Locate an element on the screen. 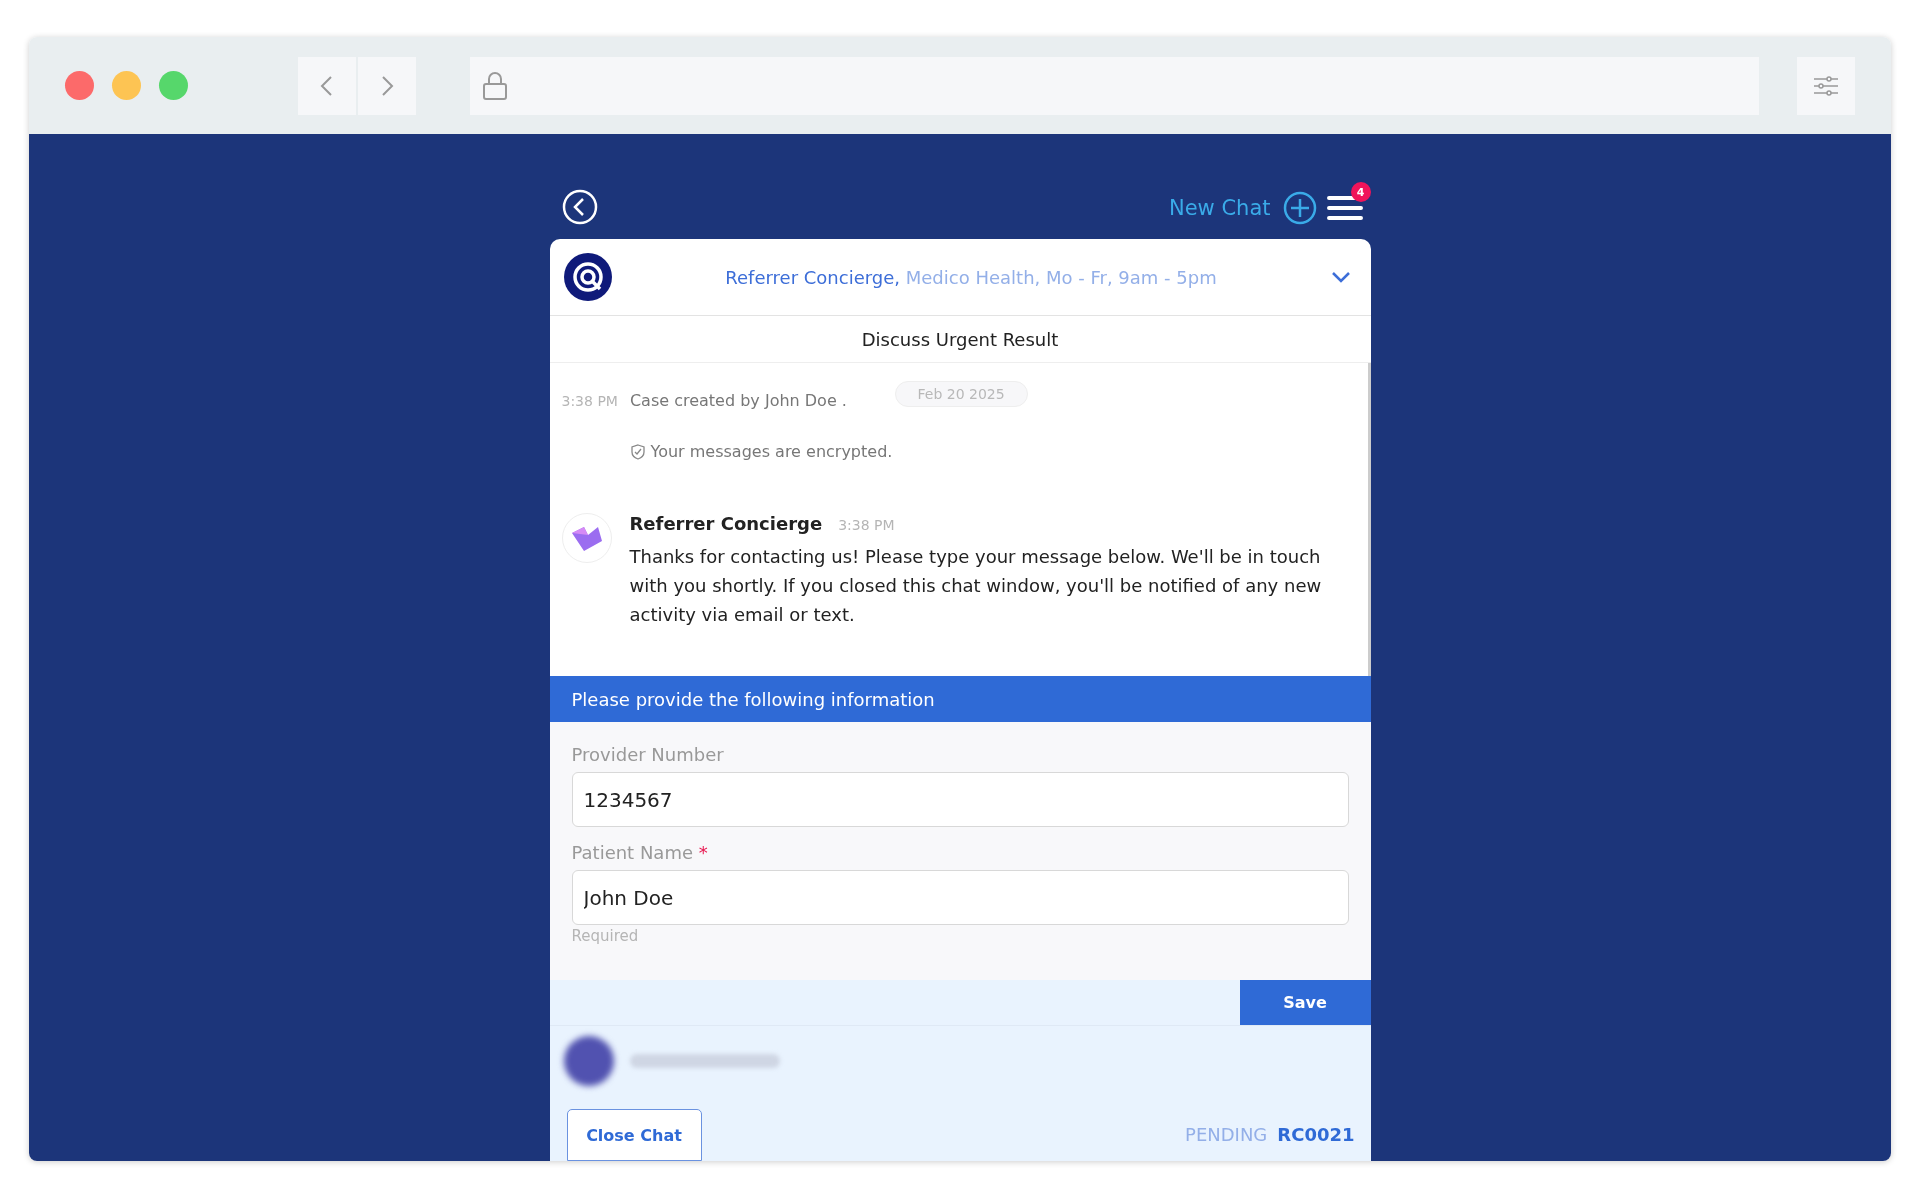  new-chat-button: New Chat is located at coordinates (1242, 208).